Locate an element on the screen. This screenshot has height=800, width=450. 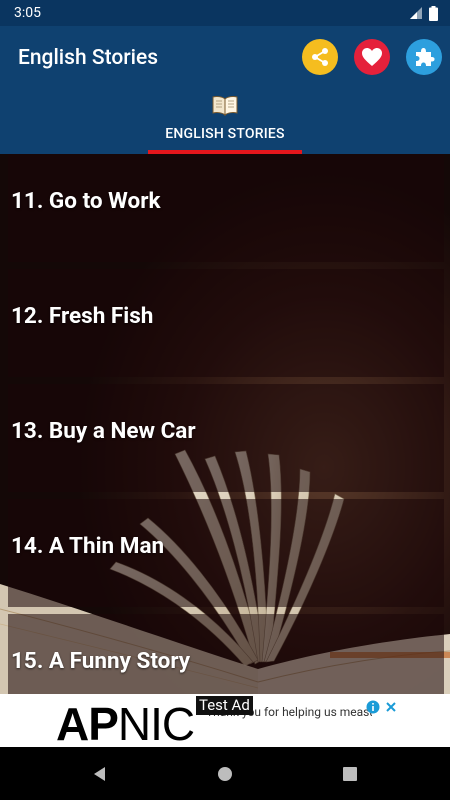
ad-logo-light: NIC is located at coordinates (156, 722).